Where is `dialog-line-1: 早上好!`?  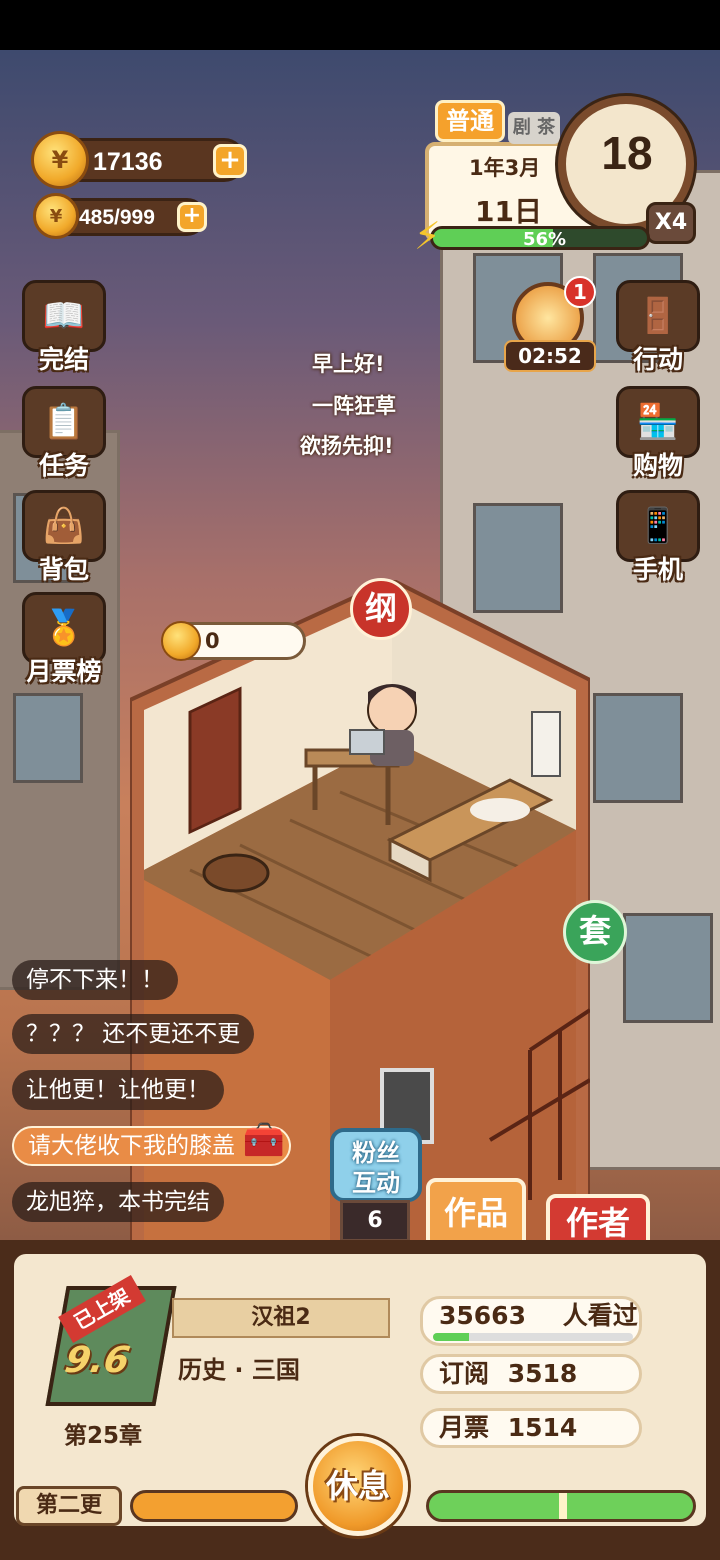 dialog-line-1: 早上好! is located at coordinates (348, 364).